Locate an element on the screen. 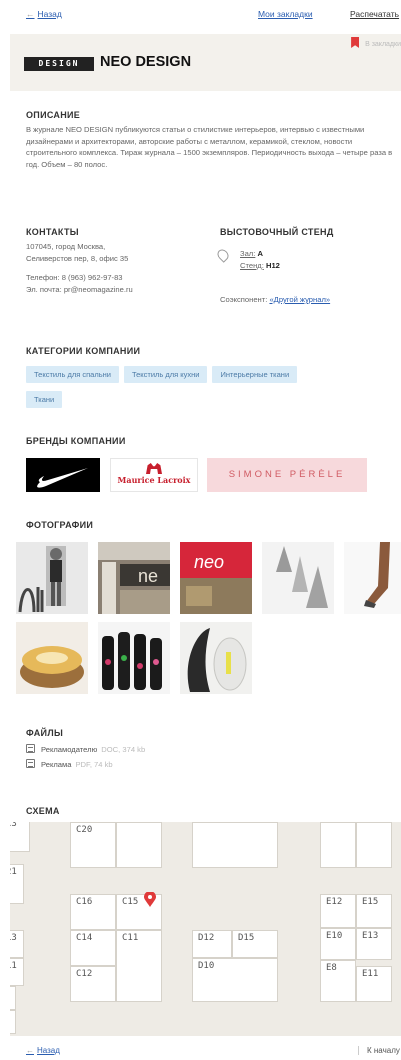 This screenshot has height=1060, width=401. photo-thumbnail: ne is located at coordinates (134, 578).